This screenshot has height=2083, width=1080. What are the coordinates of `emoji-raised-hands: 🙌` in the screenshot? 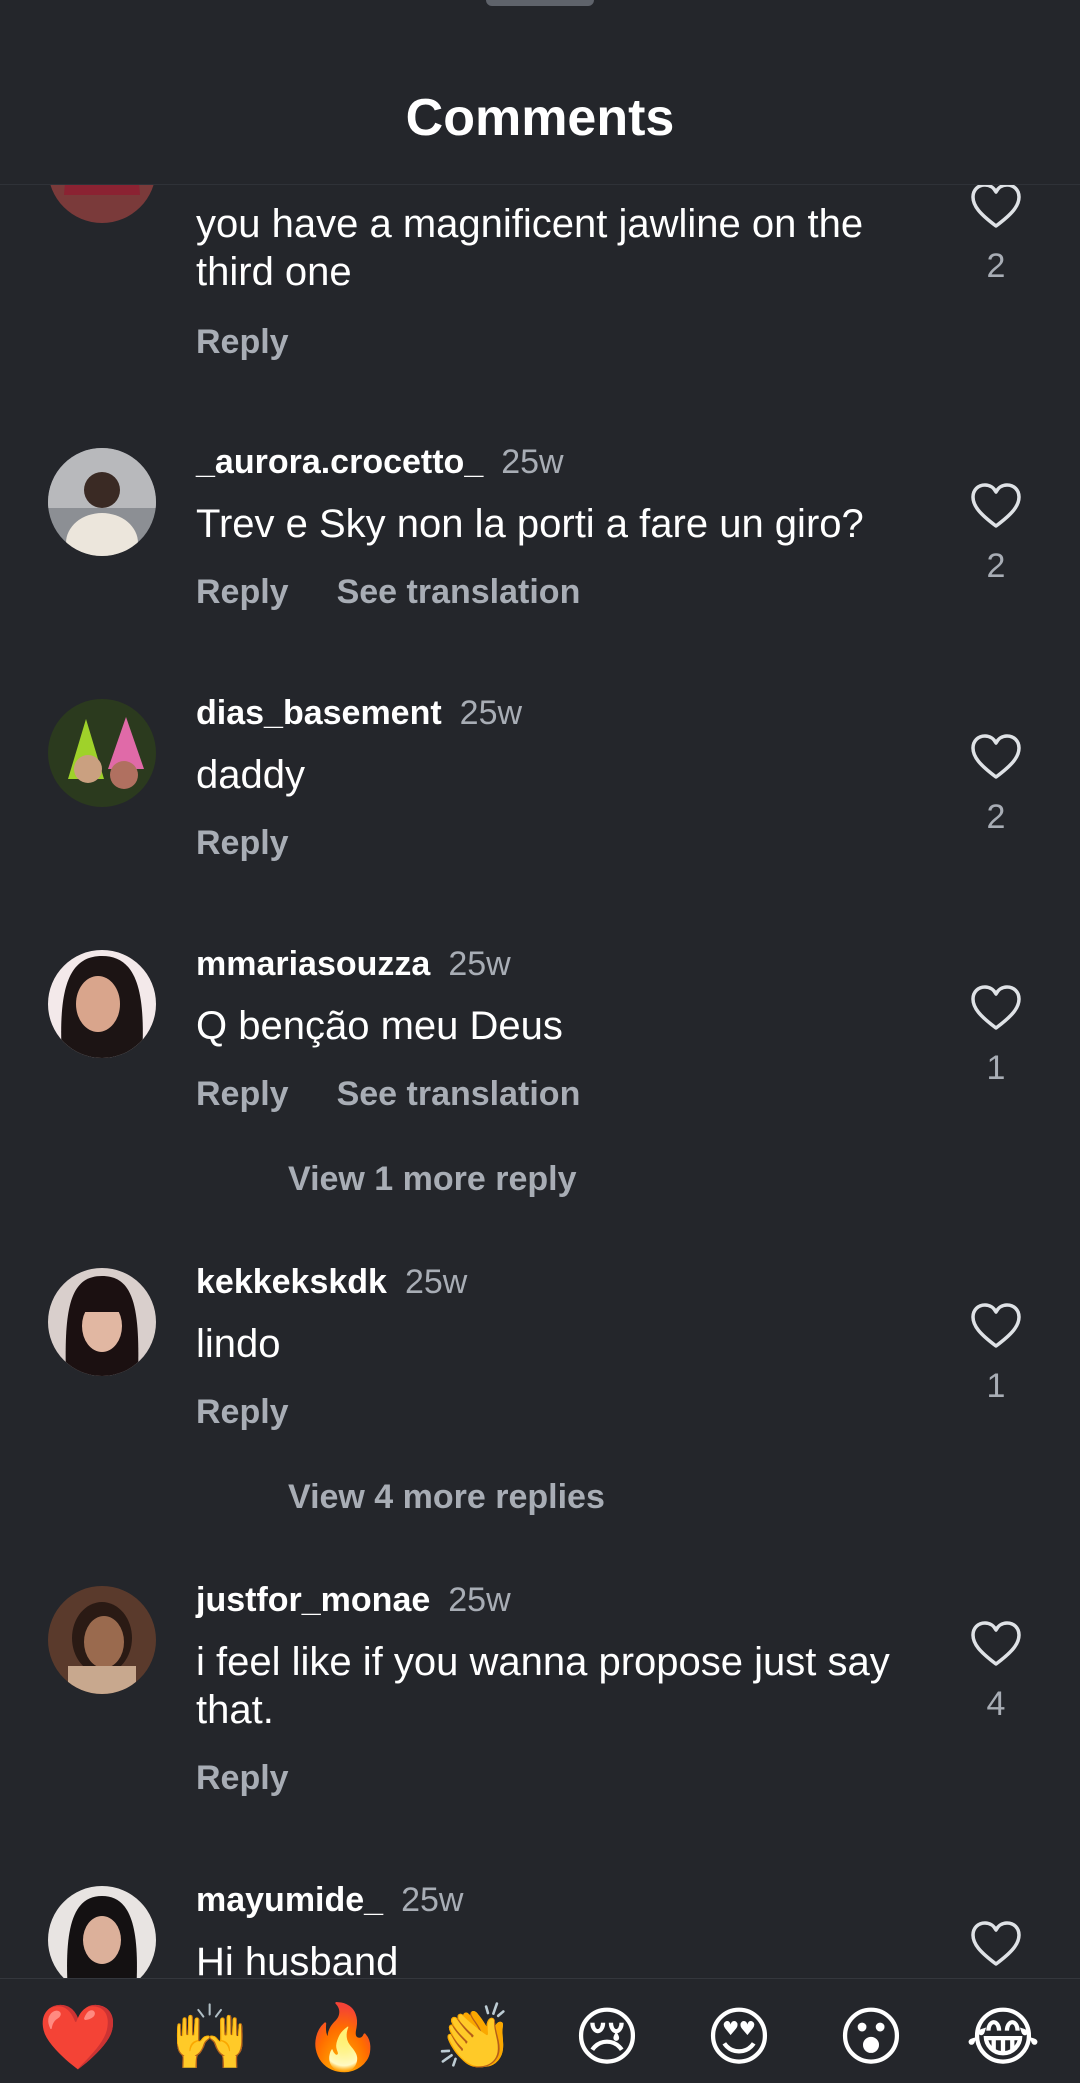 It's located at (210, 2037).